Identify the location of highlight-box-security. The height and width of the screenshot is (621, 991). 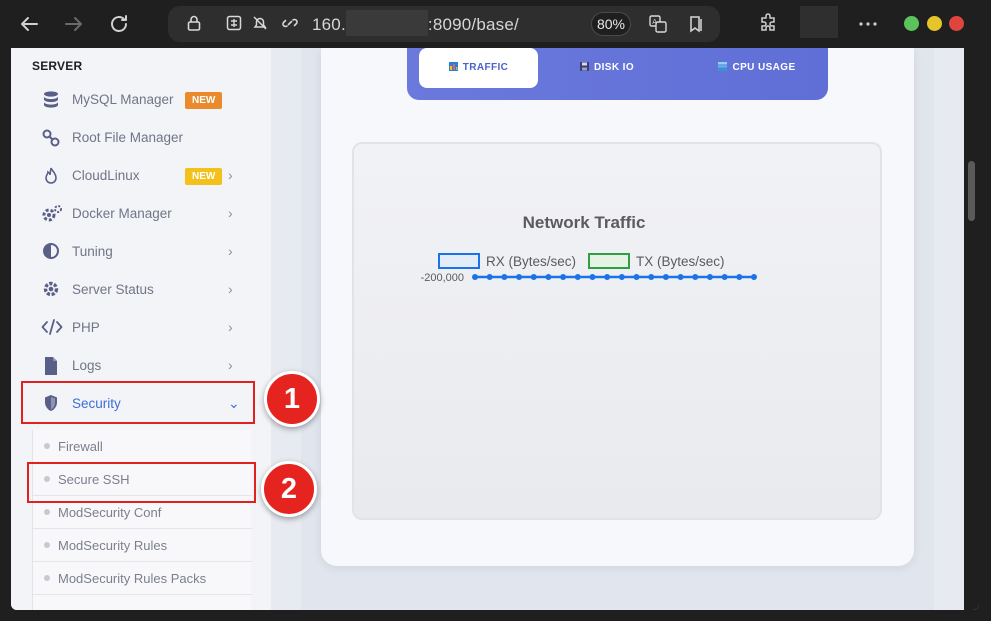
(138, 402).